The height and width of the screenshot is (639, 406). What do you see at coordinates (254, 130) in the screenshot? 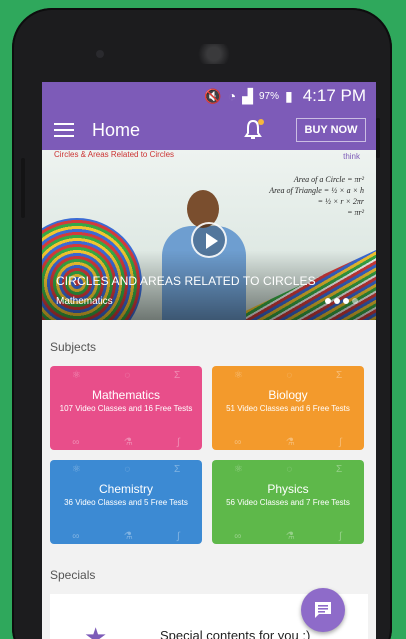
I see `bell-icon` at bounding box center [254, 130].